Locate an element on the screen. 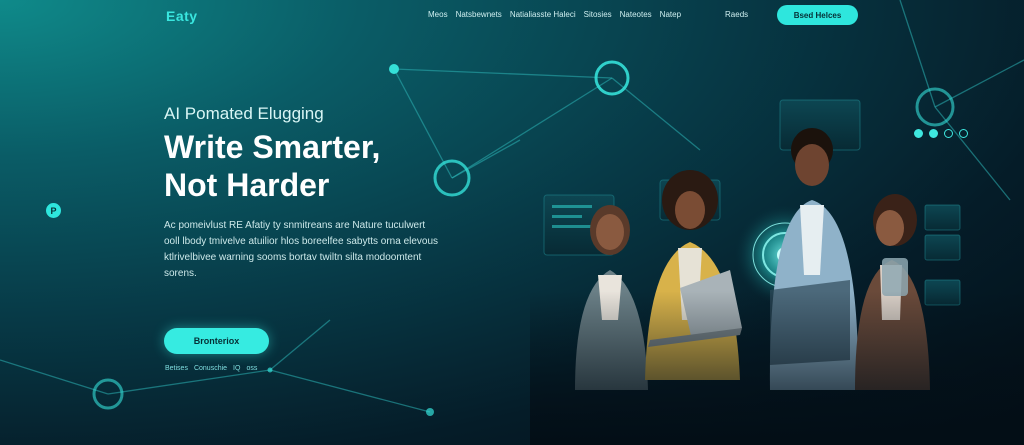  nav-item-4: Sitosies is located at coordinates (598, 14).